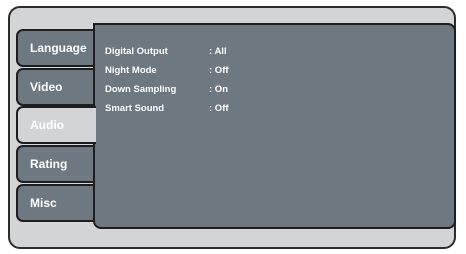 This screenshot has width=466, height=254. What do you see at coordinates (255, 89) in the screenshot?
I see `setting-row-down-sampling: Down Sampling : On` at bounding box center [255, 89].